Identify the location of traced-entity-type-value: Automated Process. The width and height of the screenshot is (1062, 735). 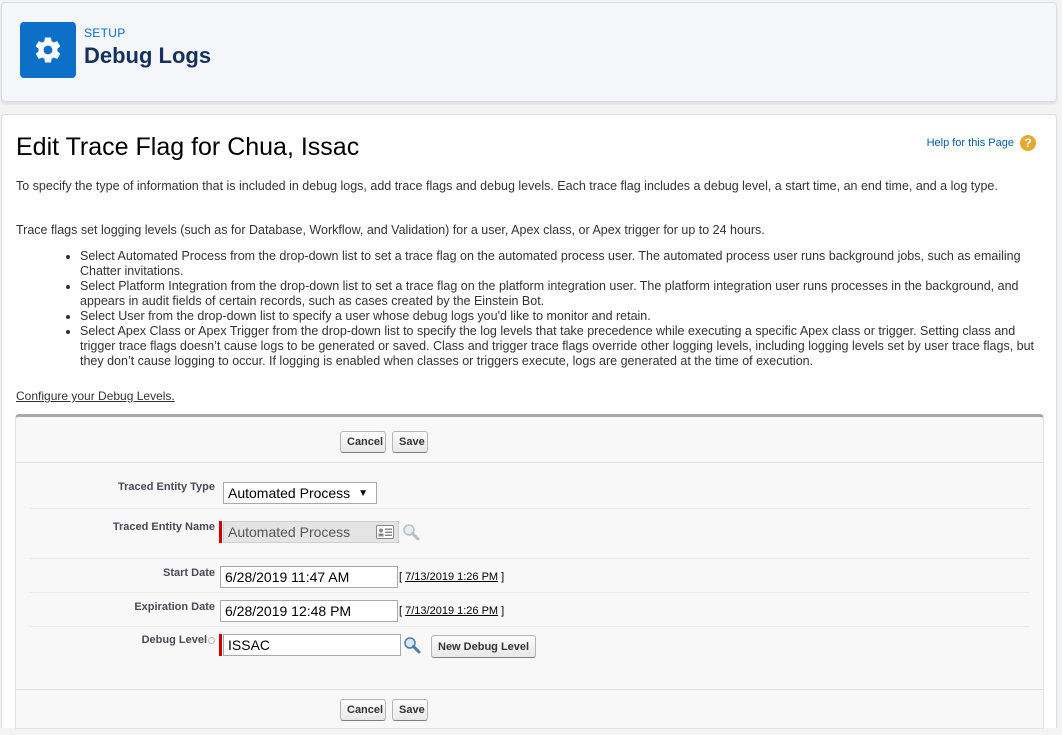
(289, 493).